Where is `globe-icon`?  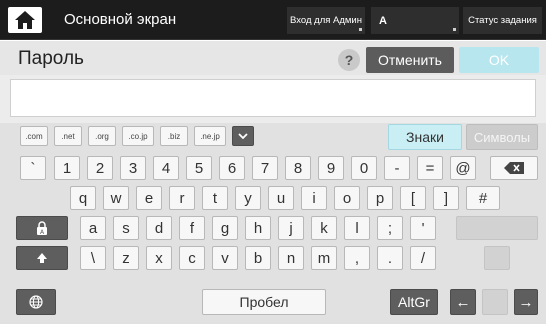 globe-icon is located at coordinates (36, 302).